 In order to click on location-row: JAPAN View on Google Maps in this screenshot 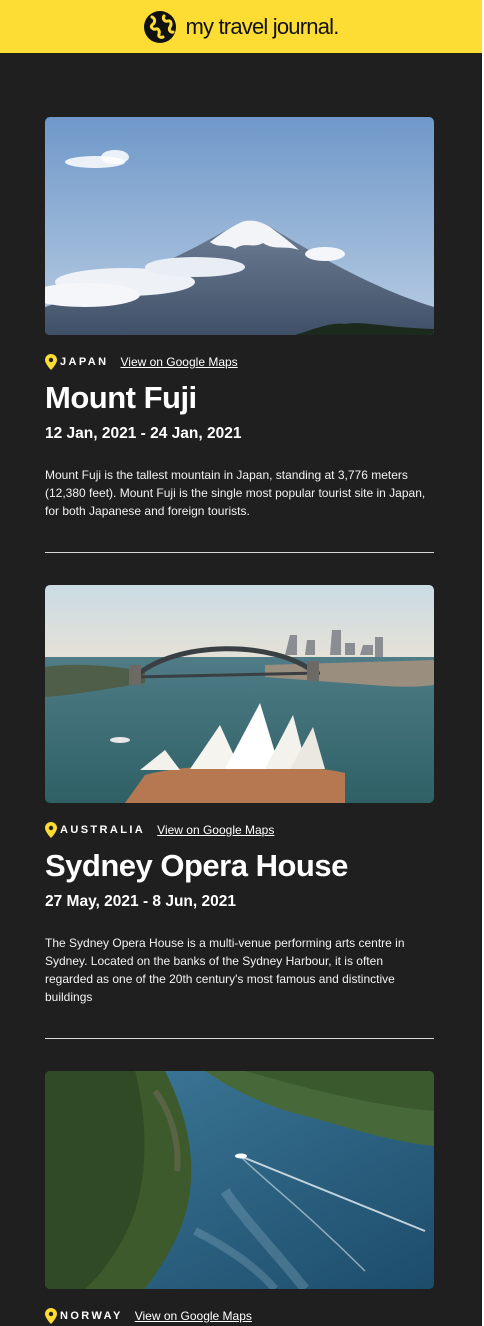, I will do `click(239, 362)`.